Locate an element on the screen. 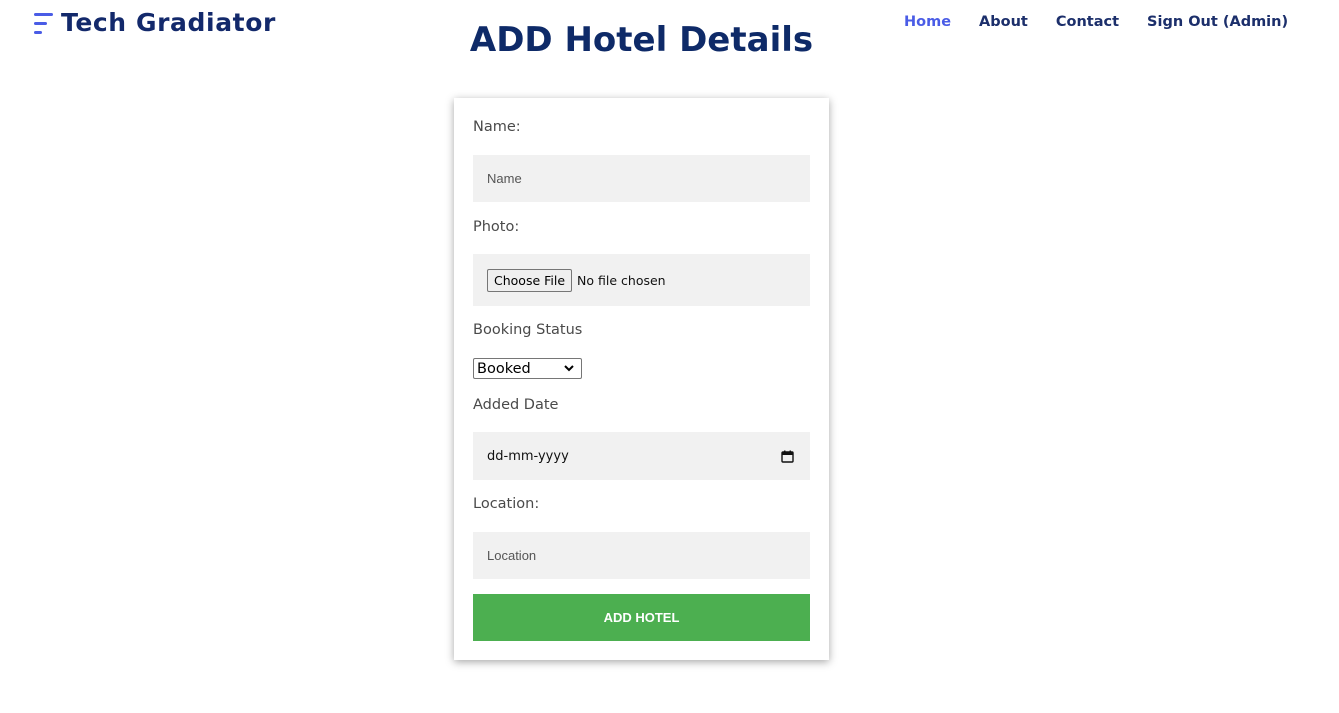 The image size is (1339, 713). added-date-input: dd-mm-yyyy is located at coordinates (641, 456).